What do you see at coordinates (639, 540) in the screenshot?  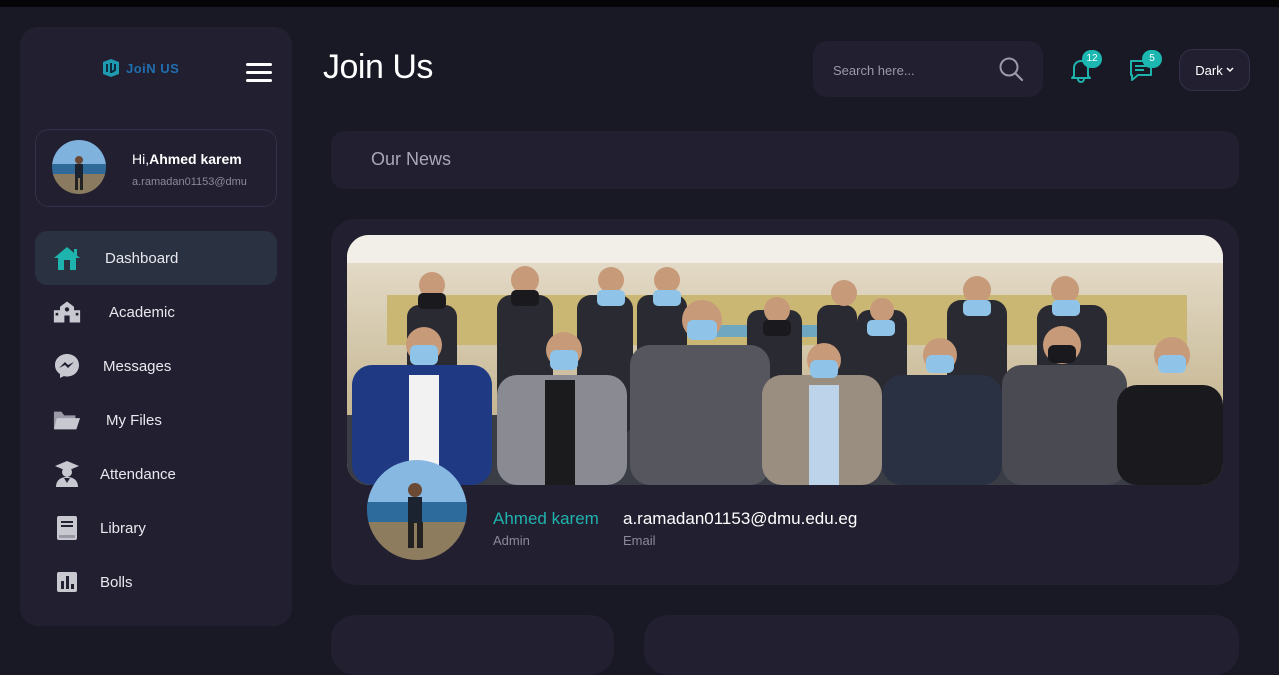 I see `profile-email-label: Email` at bounding box center [639, 540].